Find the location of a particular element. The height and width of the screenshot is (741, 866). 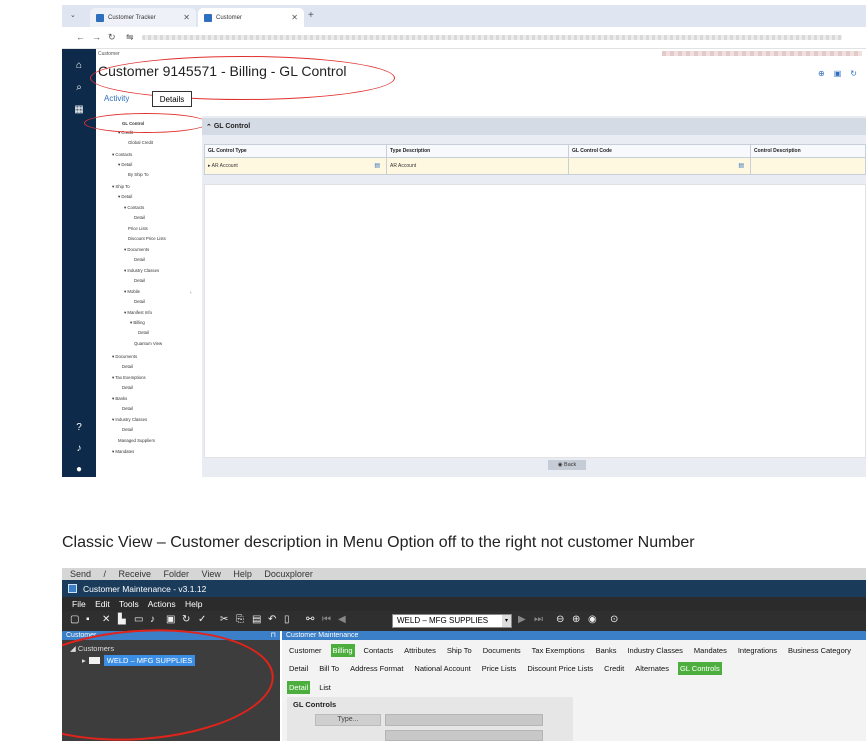

cut-icon: ✂ is located at coordinates (224, 619).